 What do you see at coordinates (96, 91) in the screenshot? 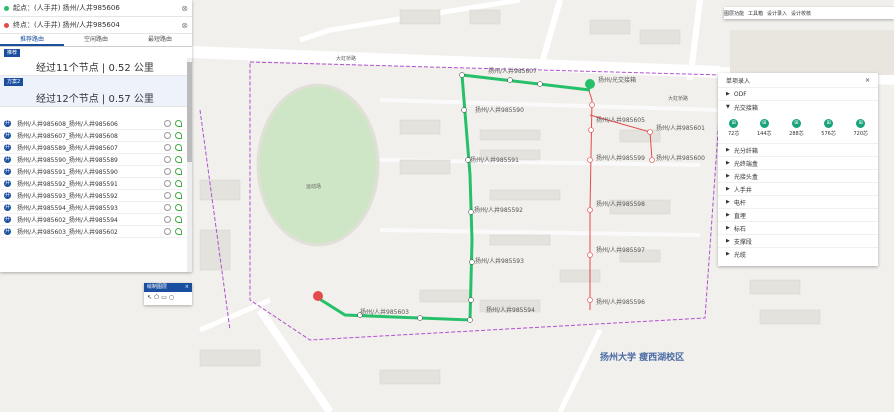
I see `route-plan-2: 方案2 经过12个节点 | 0.57 公里` at bounding box center [96, 91].